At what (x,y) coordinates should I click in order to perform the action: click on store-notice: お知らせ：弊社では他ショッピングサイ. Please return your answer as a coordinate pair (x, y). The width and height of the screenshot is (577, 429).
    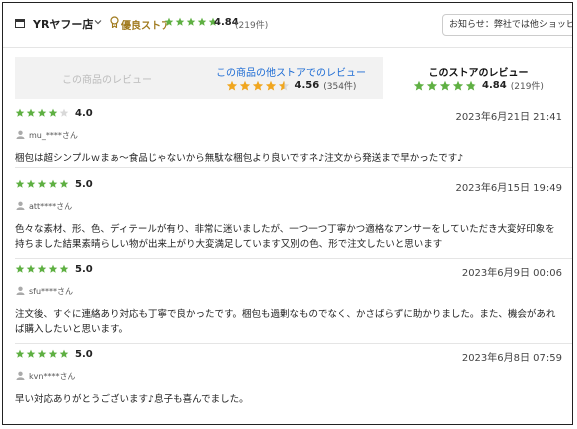
    Looking at the image, I should click on (507, 25).